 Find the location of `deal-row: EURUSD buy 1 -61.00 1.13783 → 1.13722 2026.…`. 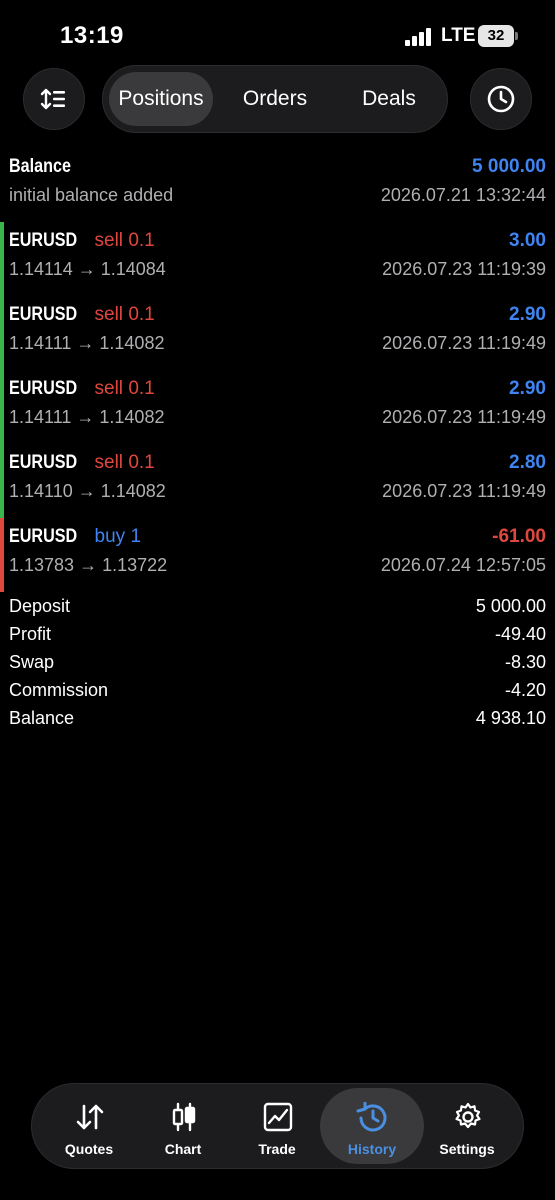

deal-row: EURUSD buy 1 -61.00 1.13783 → 1.13722 2026.… is located at coordinates (277, 555).